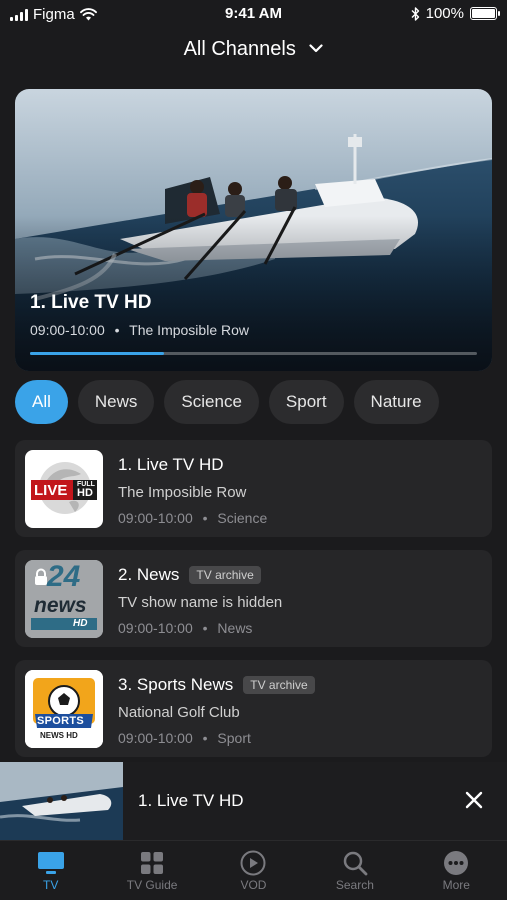 This screenshot has width=507, height=900. Describe the element at coordinates (253, 863) in the screenshot. I see `play-circle-icon` at that location.